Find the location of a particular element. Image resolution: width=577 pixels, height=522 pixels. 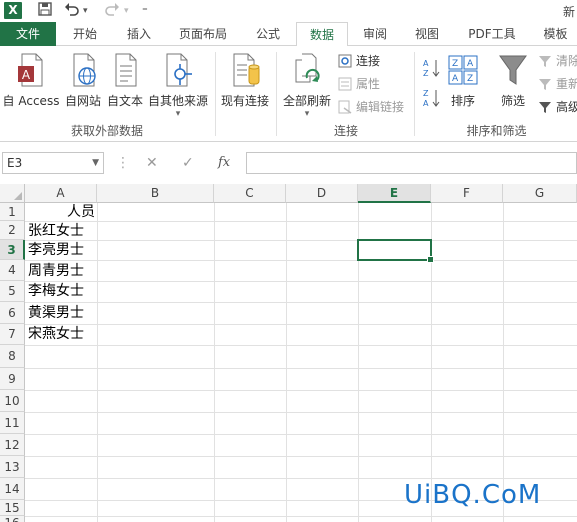

formula-input is located at coordinates (411, 163).